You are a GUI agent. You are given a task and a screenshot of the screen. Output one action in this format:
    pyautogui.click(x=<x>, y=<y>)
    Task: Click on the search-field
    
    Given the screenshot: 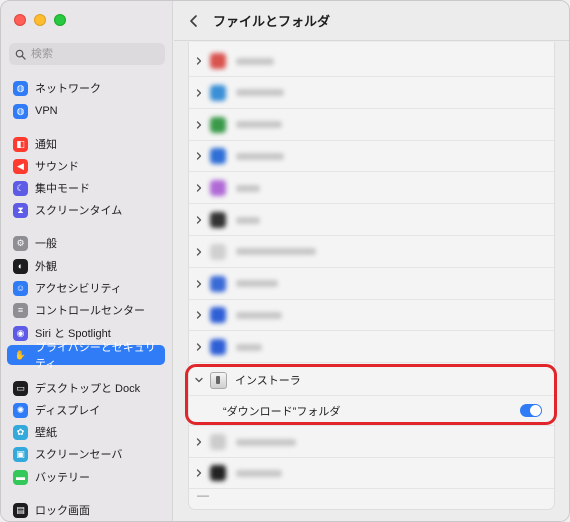 What is the action you would take?
    pyautogui.click(x=87, y=54)
    